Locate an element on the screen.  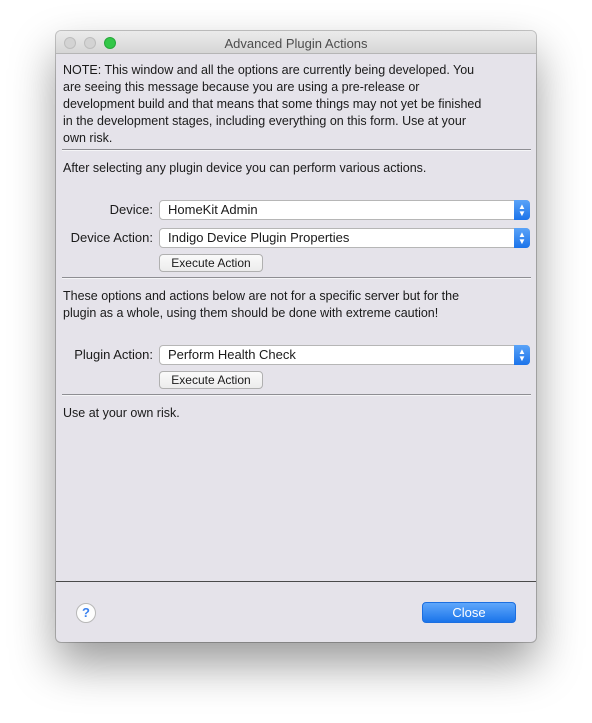
device-action-popup: Indigo Device Plugin Properties ▲ ▼ is located at coordinates (344, 238).